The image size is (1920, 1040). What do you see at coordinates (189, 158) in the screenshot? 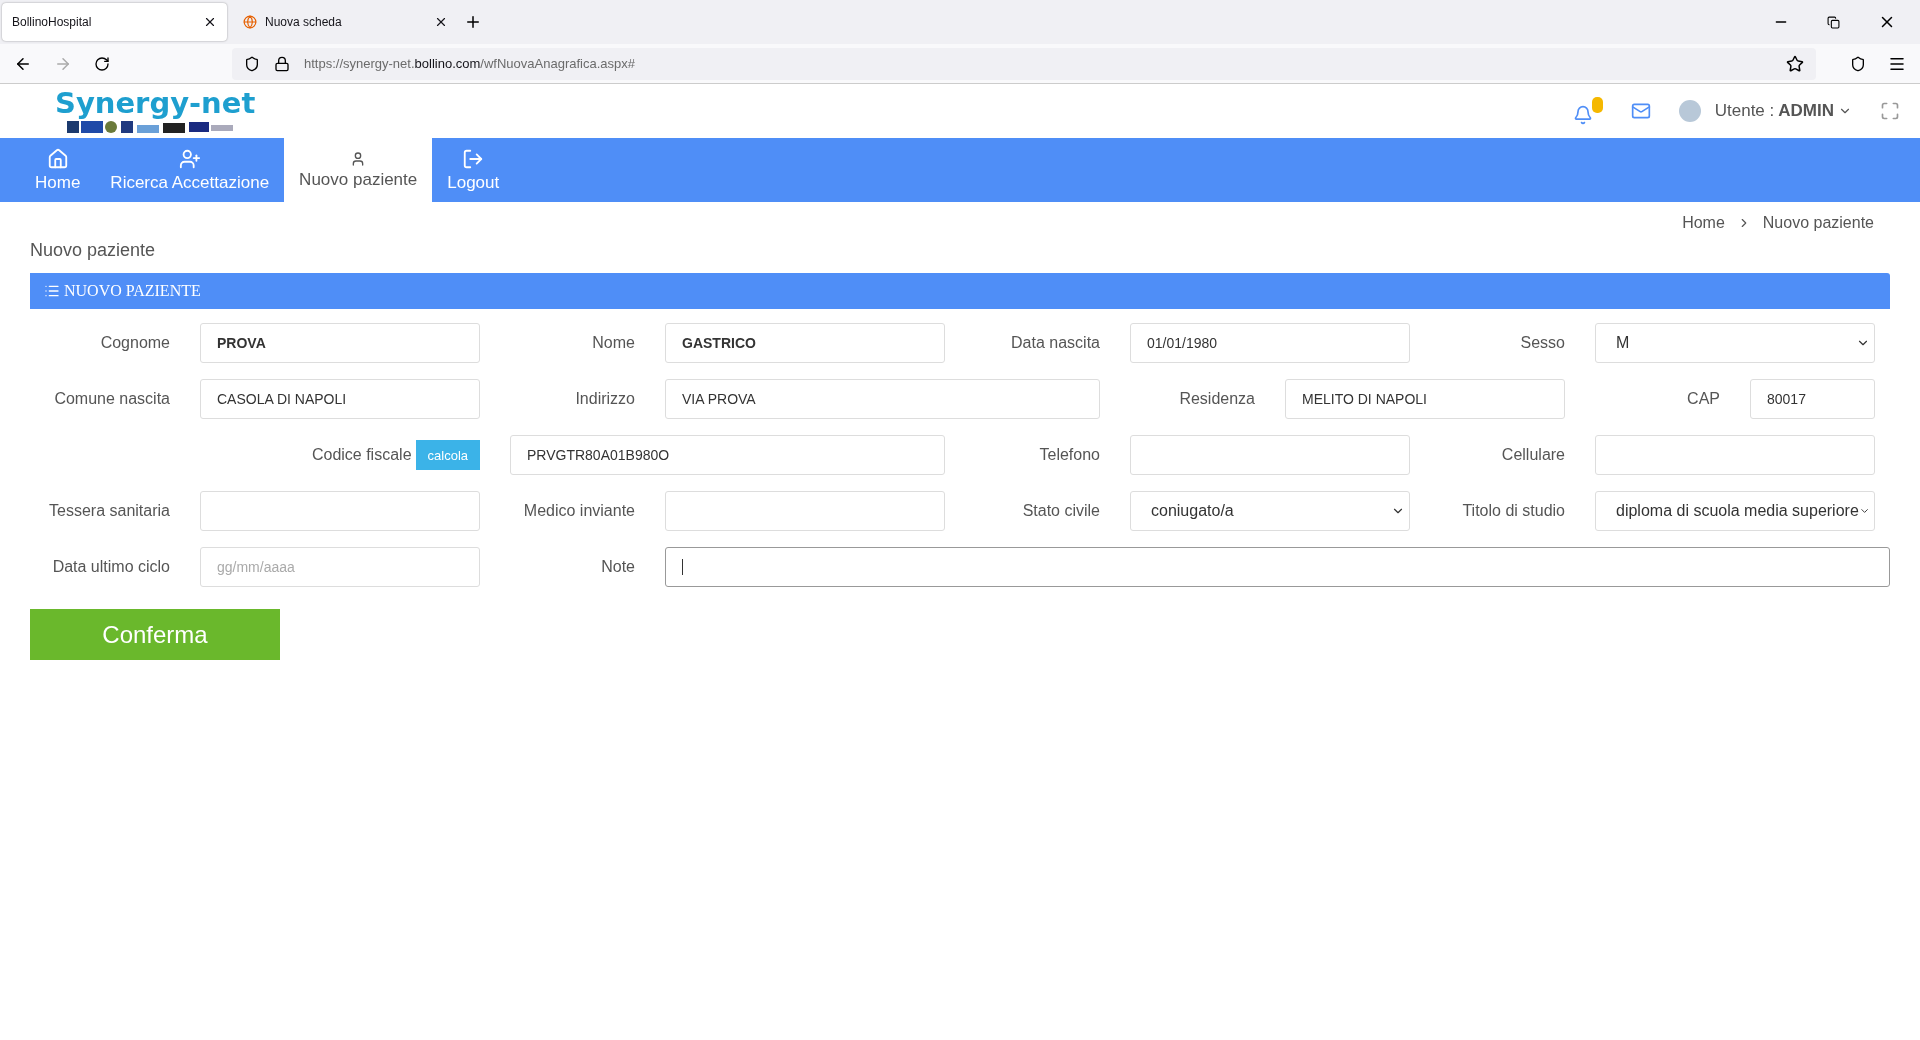
I see `add-user-icon` at bounding box center [189, 158].